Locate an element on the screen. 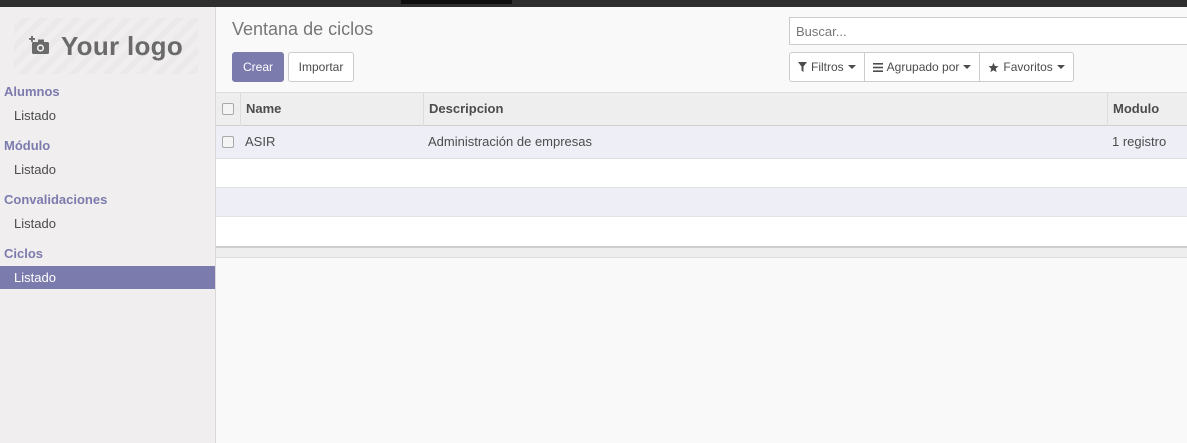 This screenshot has width=1187, height=443. menu-section-convalidaciones: Convalidaciones is located at coordinates (56, 199).